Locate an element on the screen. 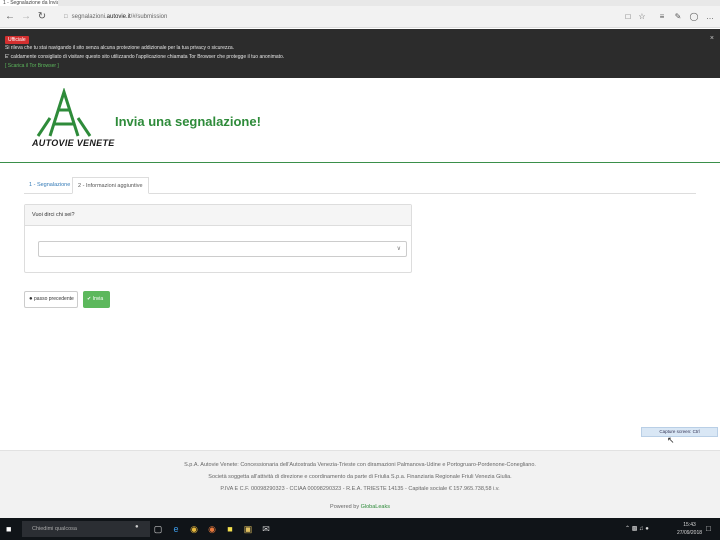 This screenshot has height=540, width=720. file-explorer-icon: ▣ is located at coordinates (248, 529).